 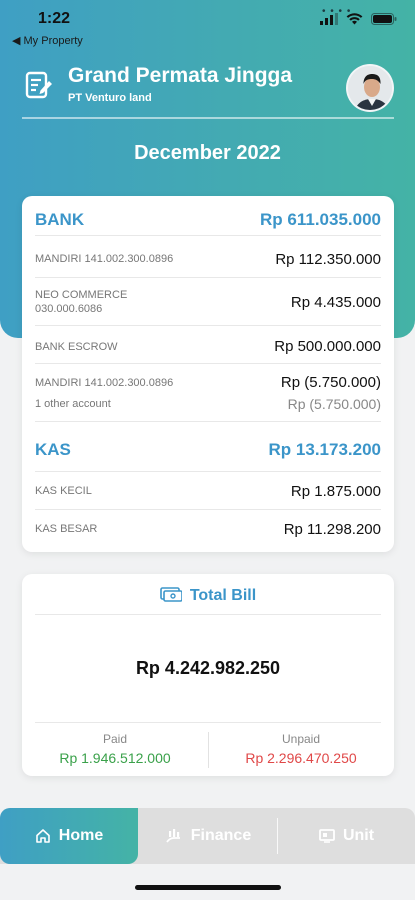 I want to click on unpaid-label: Unpaid, so click(x=301, y=739).